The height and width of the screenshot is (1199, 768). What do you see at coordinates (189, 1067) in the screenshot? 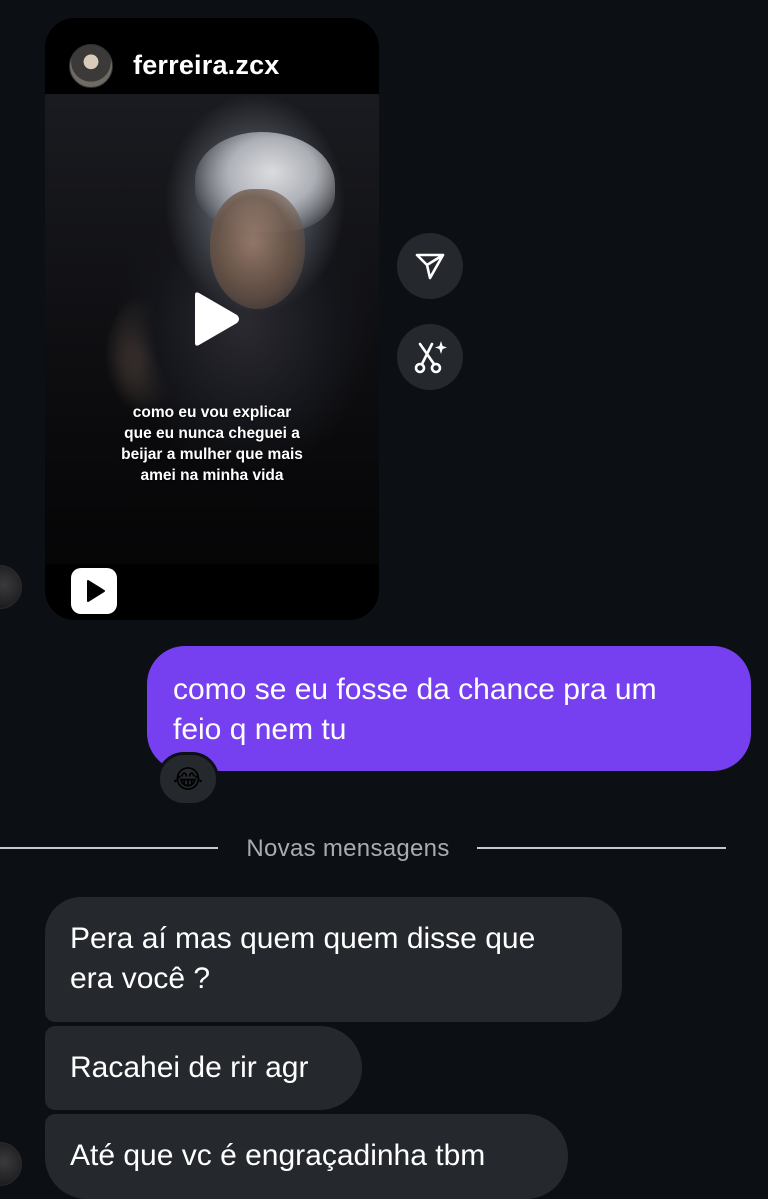
I see `message-text: Racahei de rir agr` at bounding box center [189, 1067].